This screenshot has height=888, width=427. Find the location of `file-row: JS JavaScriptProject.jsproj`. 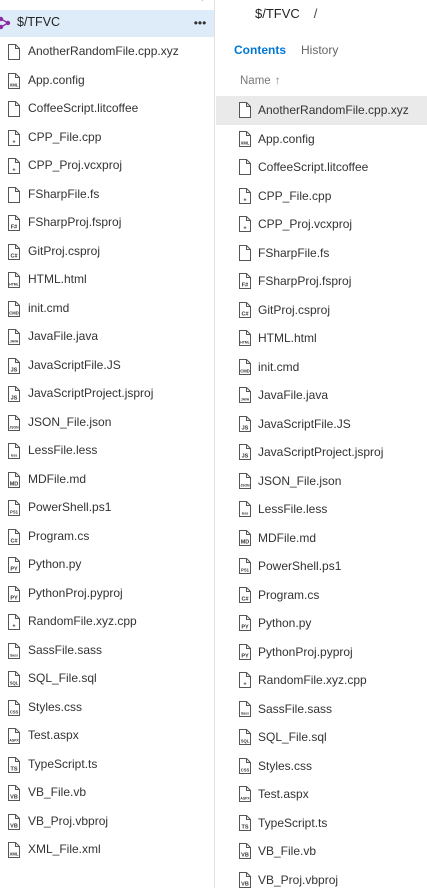

file-row: JS JavaScriptProject.jsproj is located at coordinates (321, 452).